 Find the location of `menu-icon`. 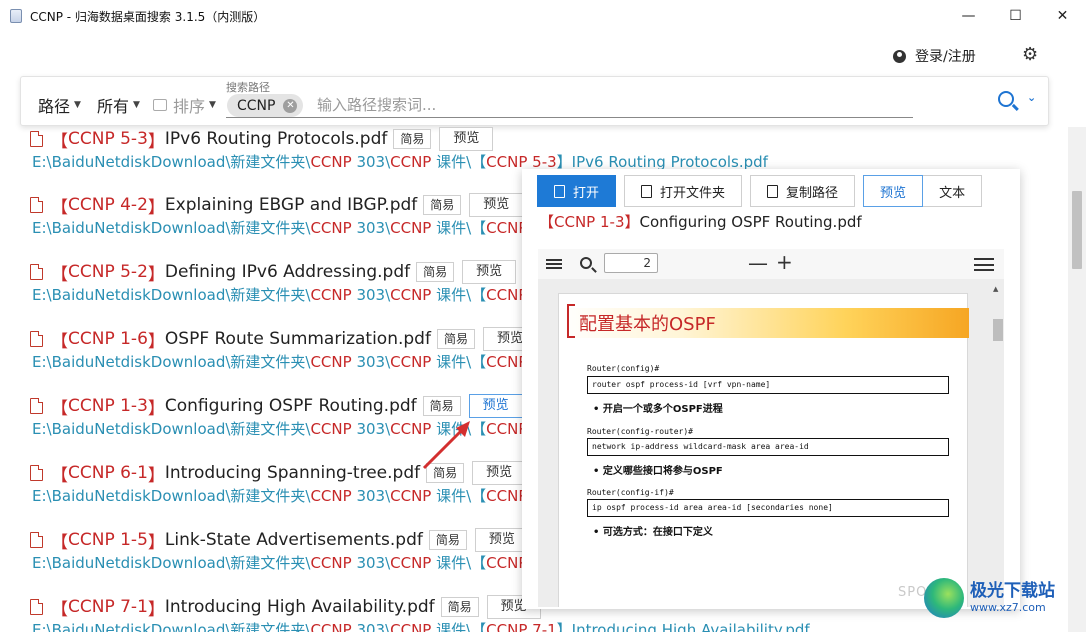

menu-icon is located at coordinates (984, 264).